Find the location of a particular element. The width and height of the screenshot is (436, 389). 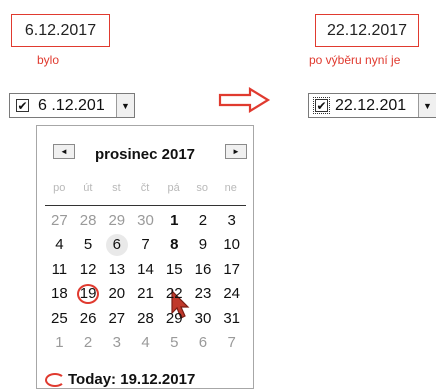

date-picker-before-value: 6 .12.201 is located at coordinates (71, 105).